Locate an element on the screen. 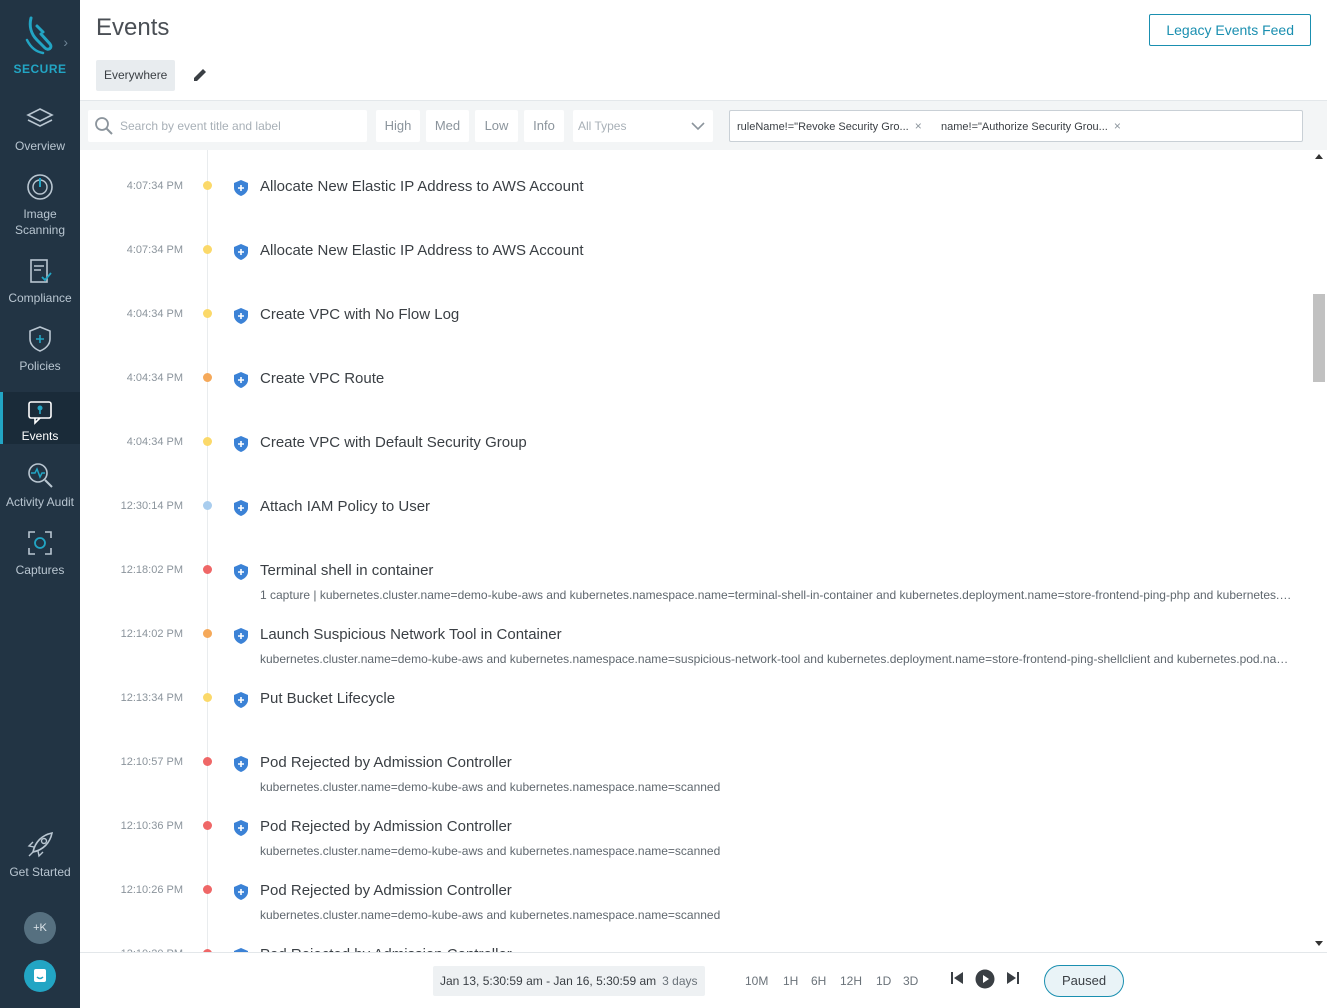 Image resolution: width=1327 pixels, height=1008 pixels. scroll-up-arrow-icon is located at coordinates (1319, 156).